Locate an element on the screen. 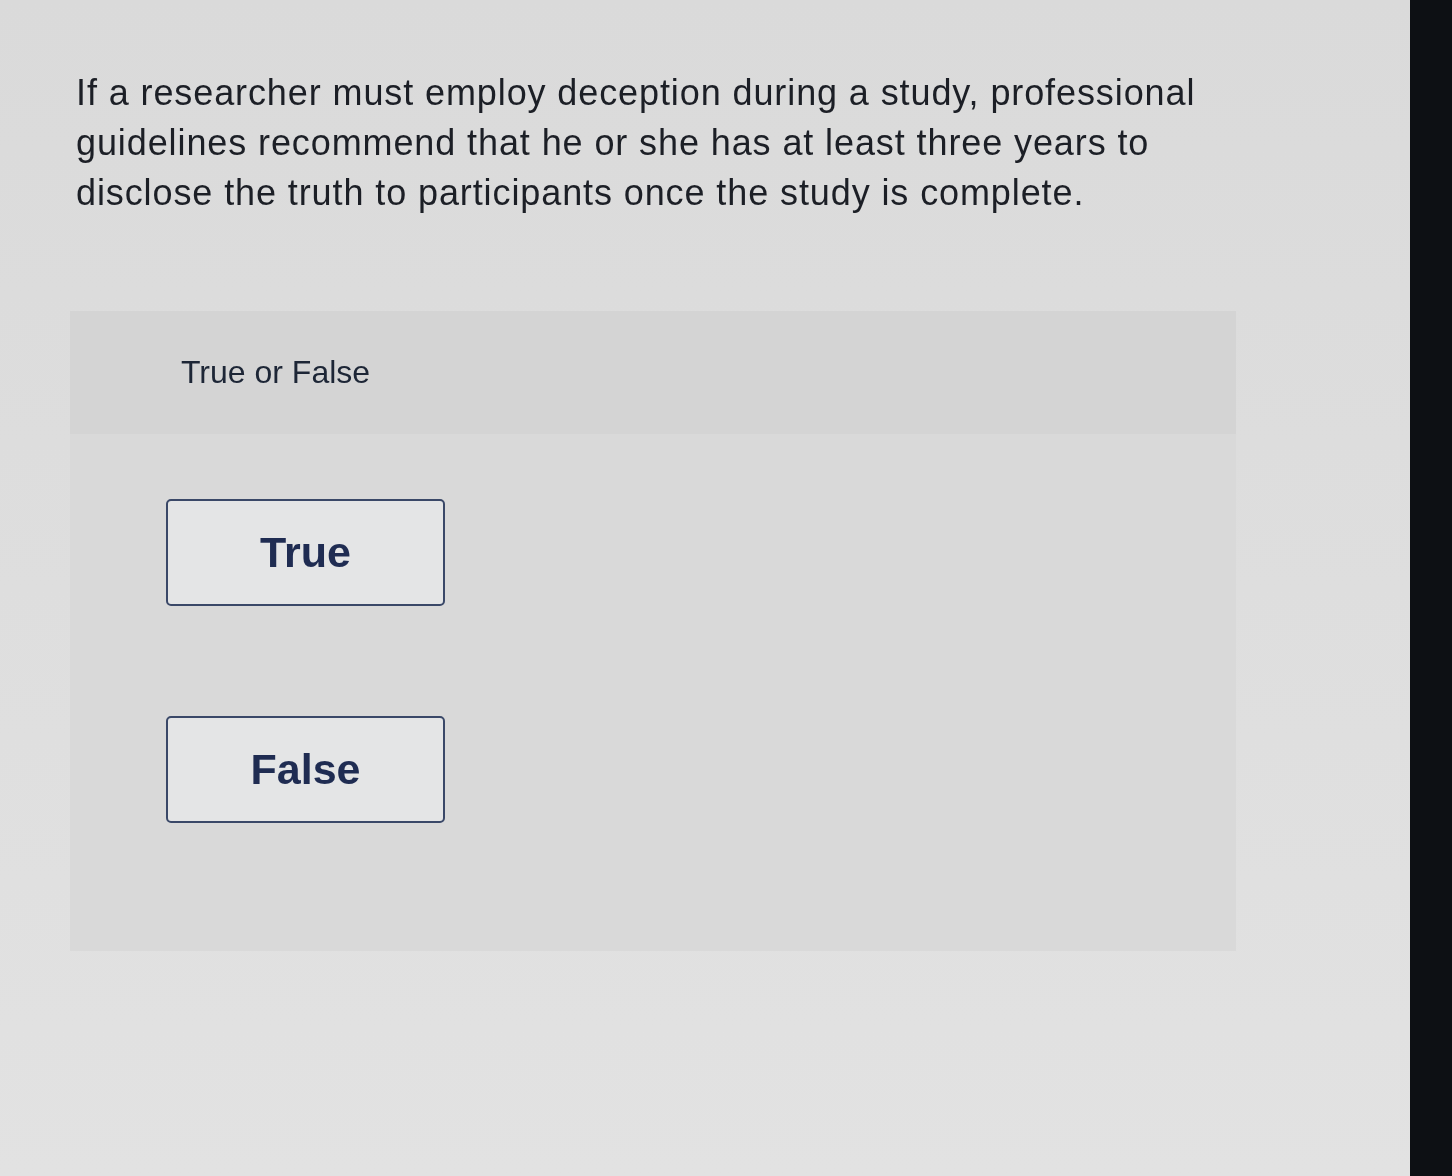 The width and height of the screenshot is (1452, 1176). answer-option: False is located at coordinates (305, 769).